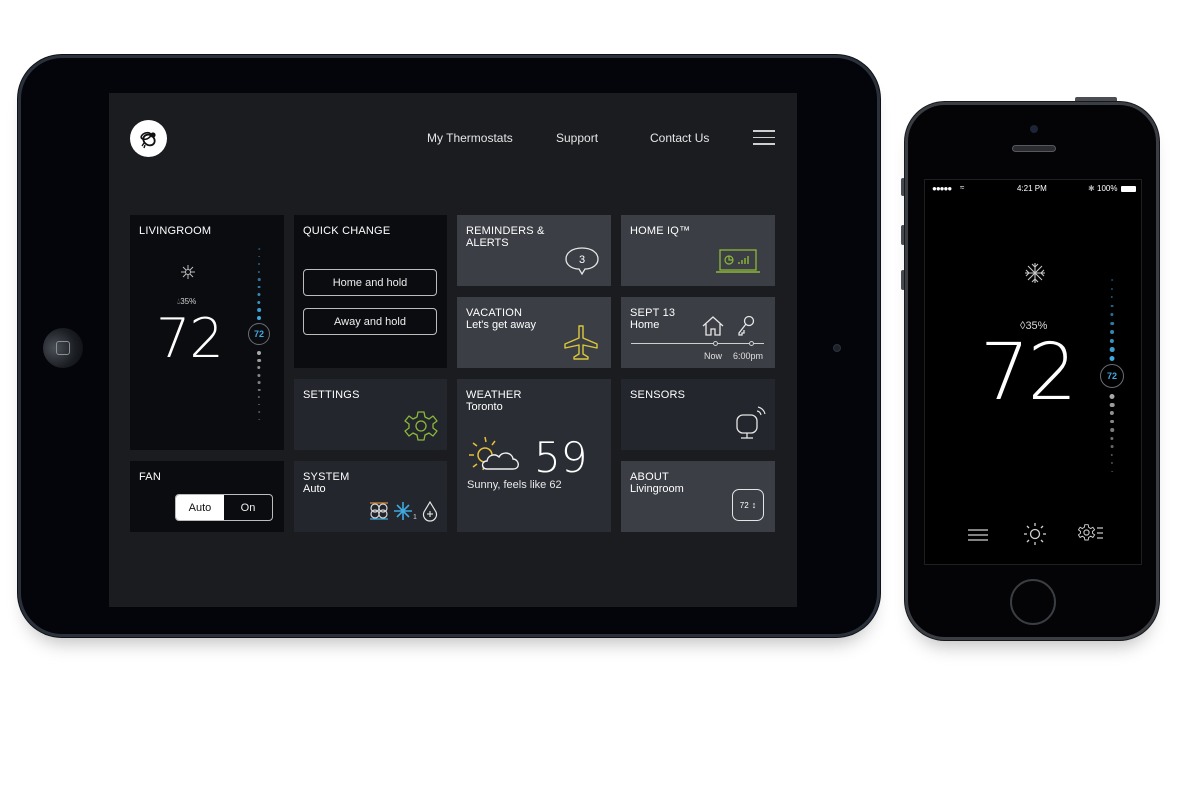 This screenshot has height=800, width=1200. I want to click on alert-count: 3, so click(582, 260).